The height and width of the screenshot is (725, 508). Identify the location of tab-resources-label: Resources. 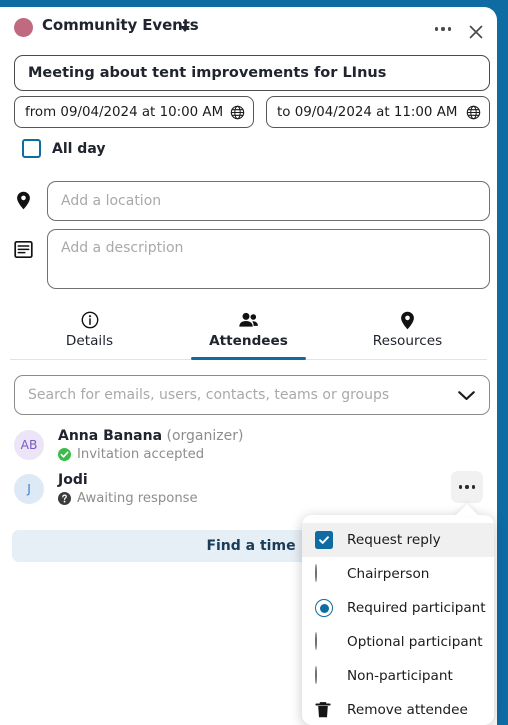
(407, 341).